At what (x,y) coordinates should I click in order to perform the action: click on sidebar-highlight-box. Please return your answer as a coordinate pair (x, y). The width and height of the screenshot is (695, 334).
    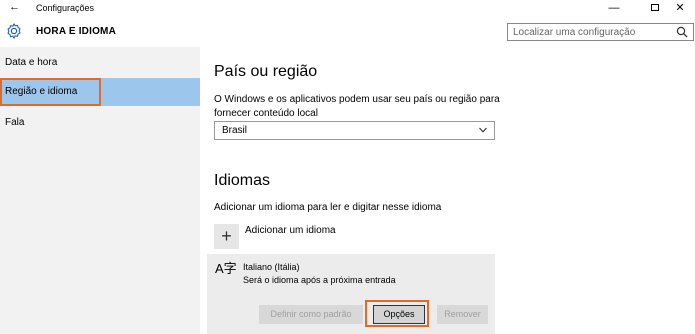
    Looking at the image, I should click on (50, 92).